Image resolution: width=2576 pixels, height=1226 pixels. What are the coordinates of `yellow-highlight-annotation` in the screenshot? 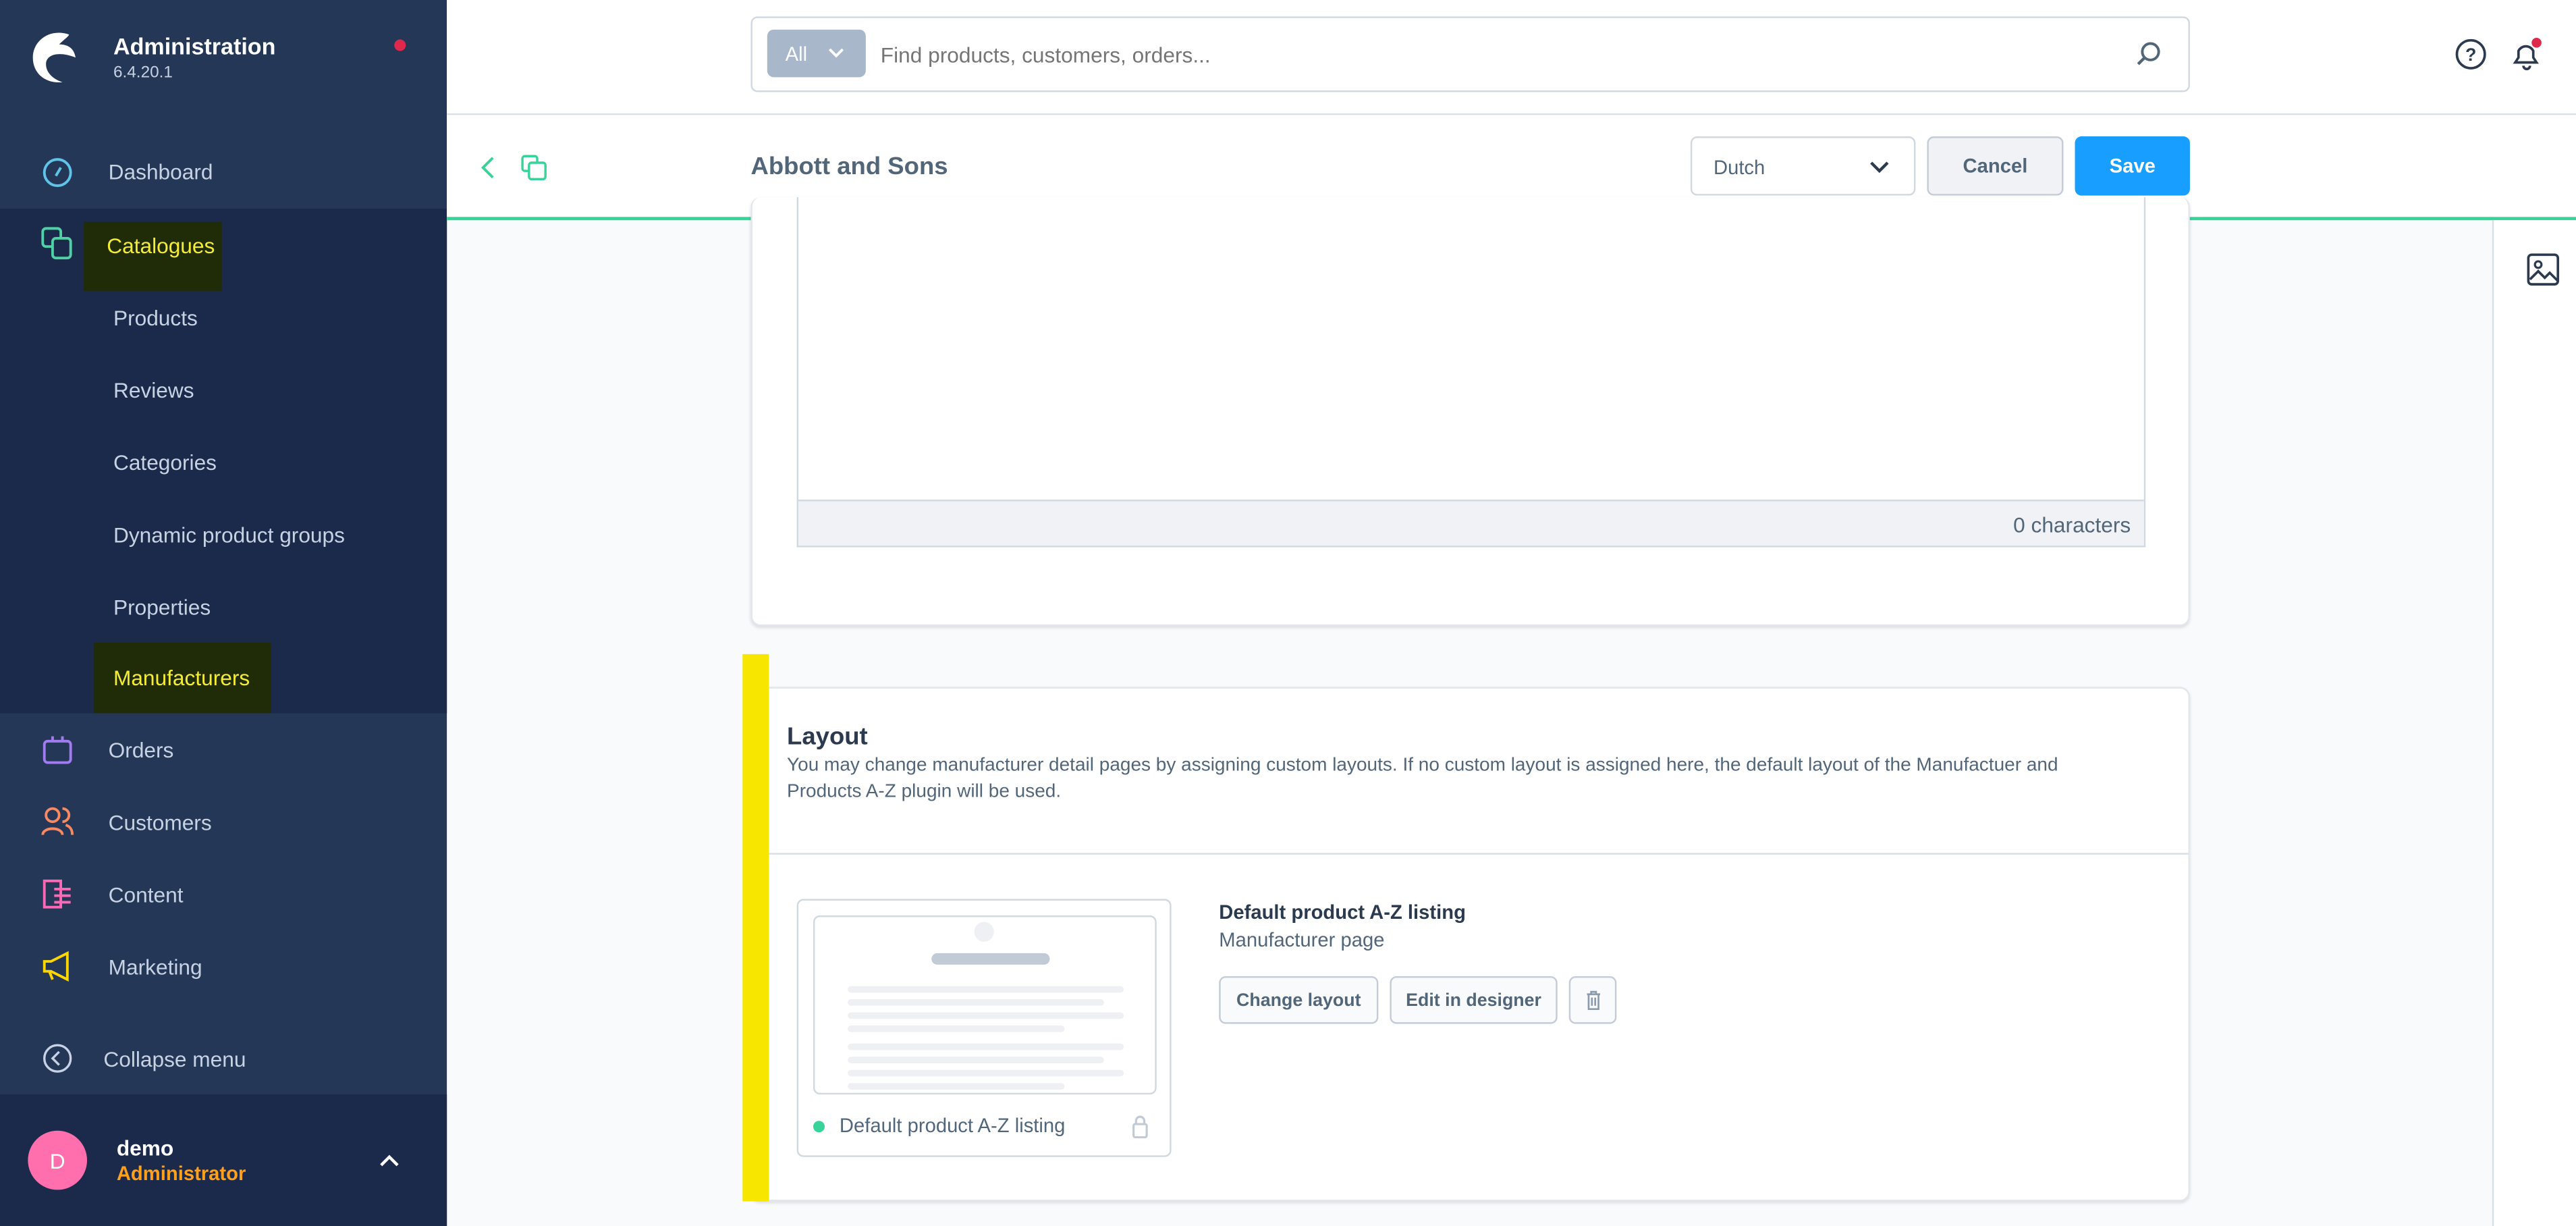 It's located at (755, 928).